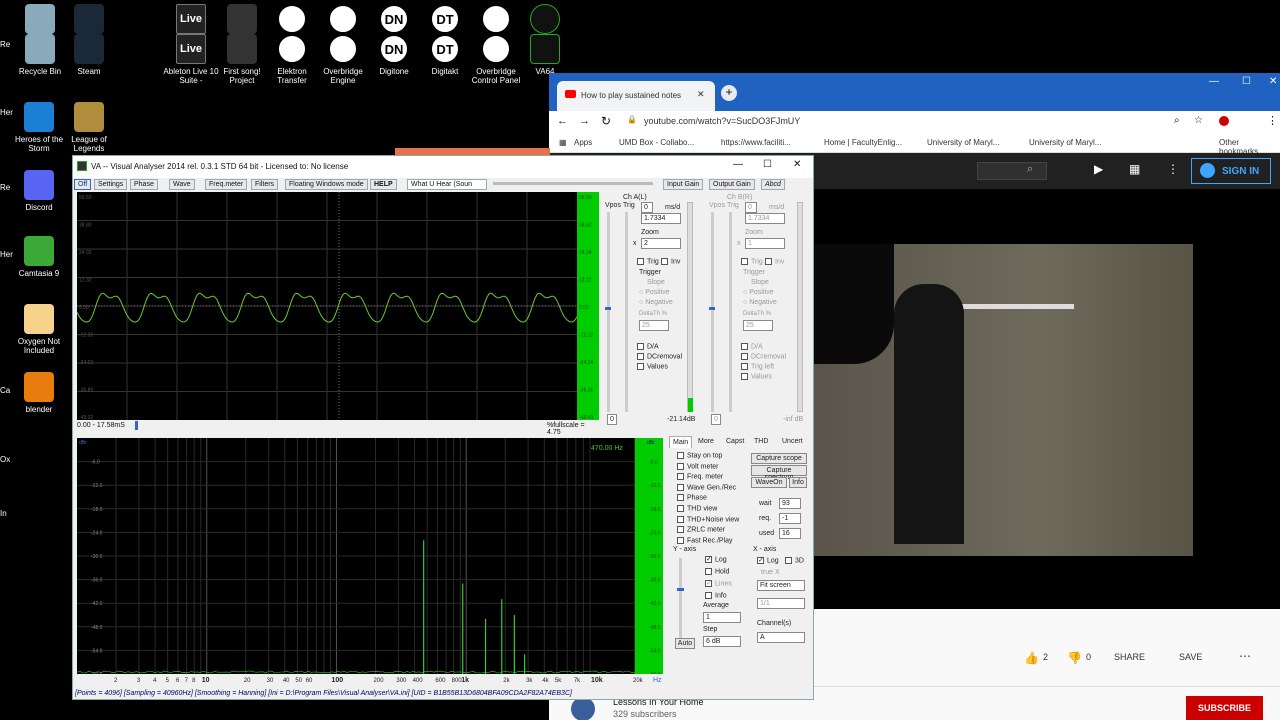  Describe the element at coordinates (661, 243) in the screenshot. I see `zoom-field: 2` at that location.